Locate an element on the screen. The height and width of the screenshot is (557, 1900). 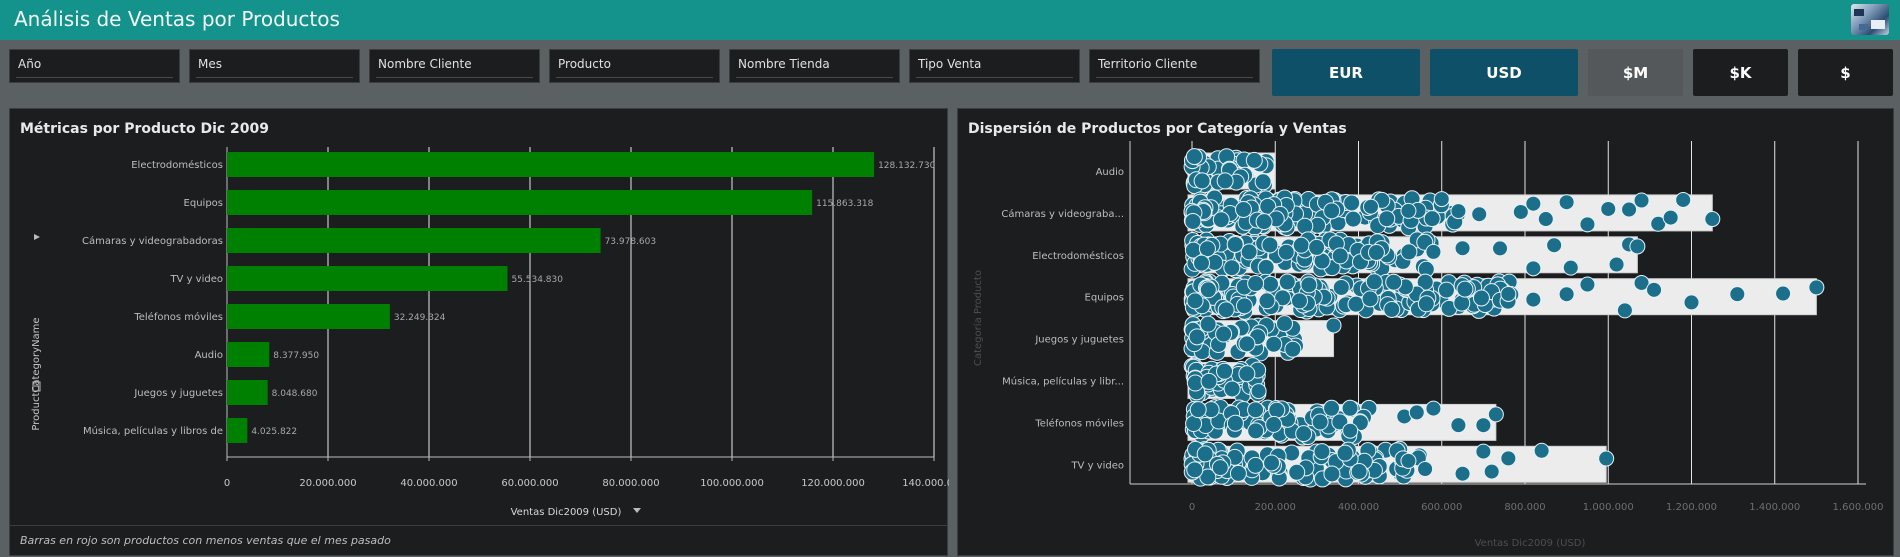
x-axis-dropdown-icon is located at coordinates (637, 510).